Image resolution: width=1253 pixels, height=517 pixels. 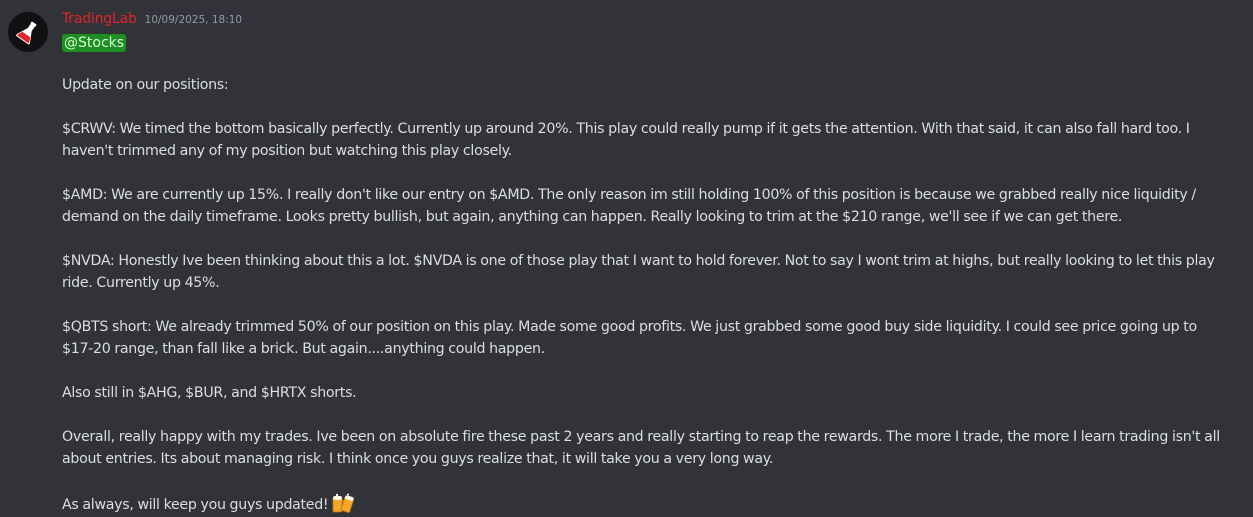 I want to click on message-paragraph: Update on our positions:, so click(x=145, y=85).